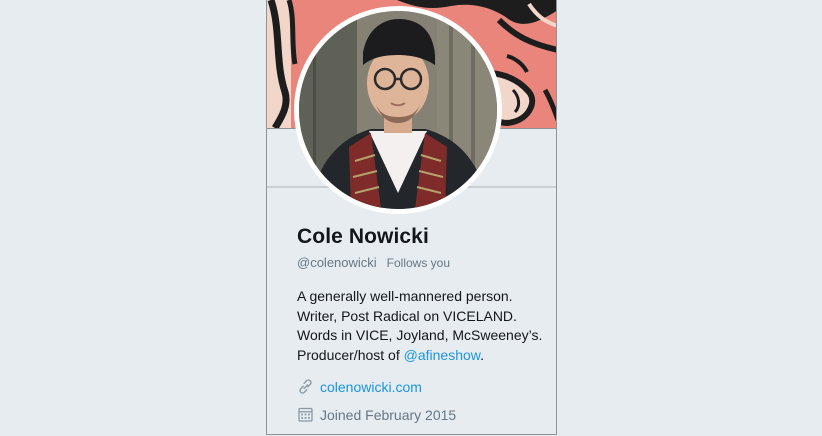 This screenshot has height=436, width=822. I want to click on bio-line-2: Writer, Post Radical on VICELAND., so click(407, 315).